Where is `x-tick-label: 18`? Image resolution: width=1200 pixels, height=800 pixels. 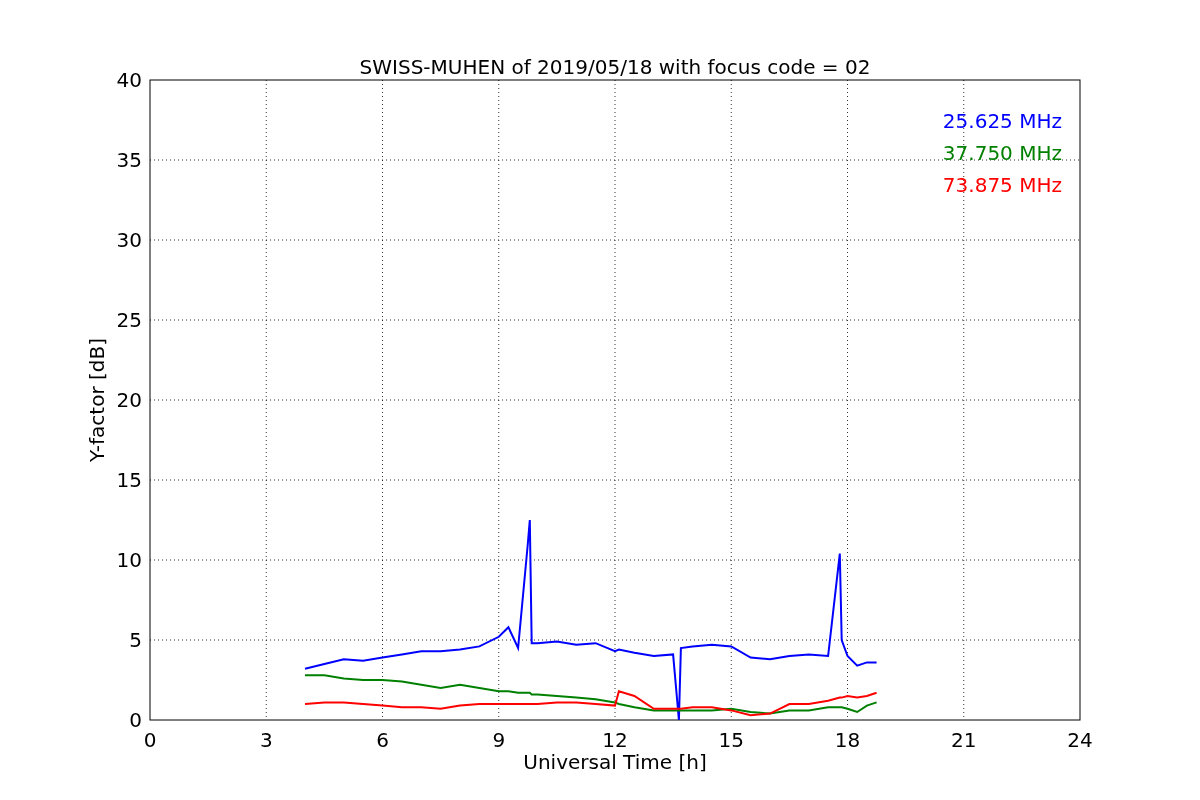
x-tick-label: 18 is located at coordinates (847, 740).